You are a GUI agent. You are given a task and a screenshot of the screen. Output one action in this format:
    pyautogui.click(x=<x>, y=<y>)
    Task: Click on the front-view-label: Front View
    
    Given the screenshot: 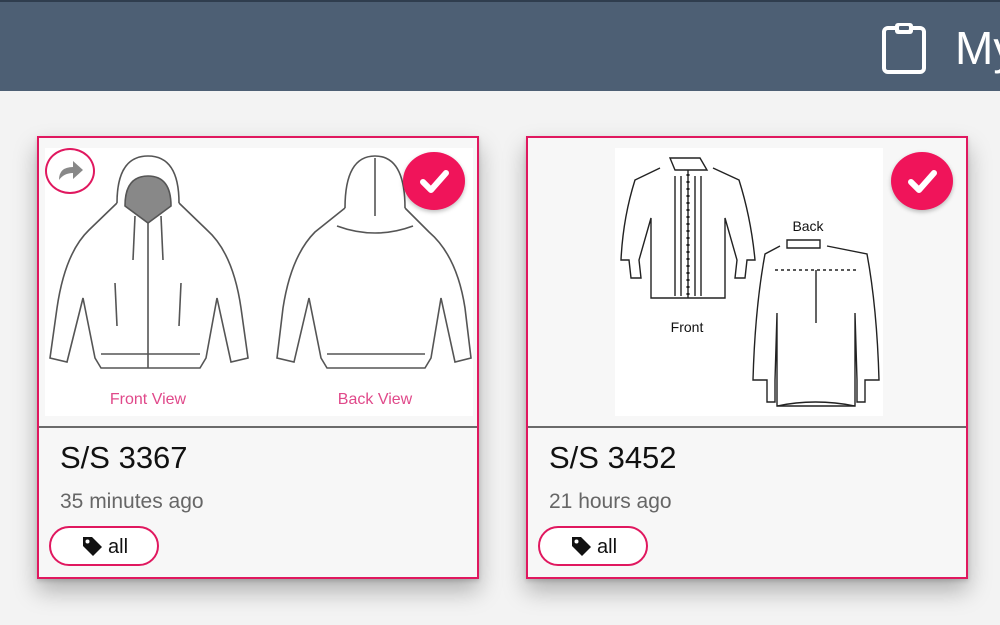 What is the action you would take?
    pyautogui.click(x=148, y=399)
    